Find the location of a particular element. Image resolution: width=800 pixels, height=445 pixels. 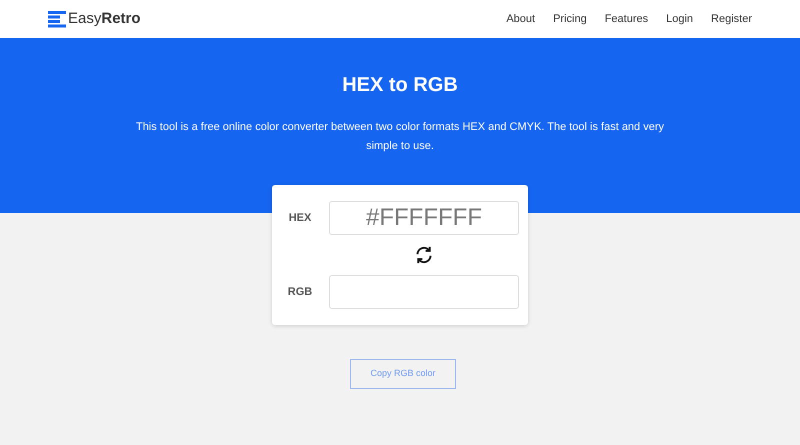

nav-link: About is located at coordinates (521, 19).